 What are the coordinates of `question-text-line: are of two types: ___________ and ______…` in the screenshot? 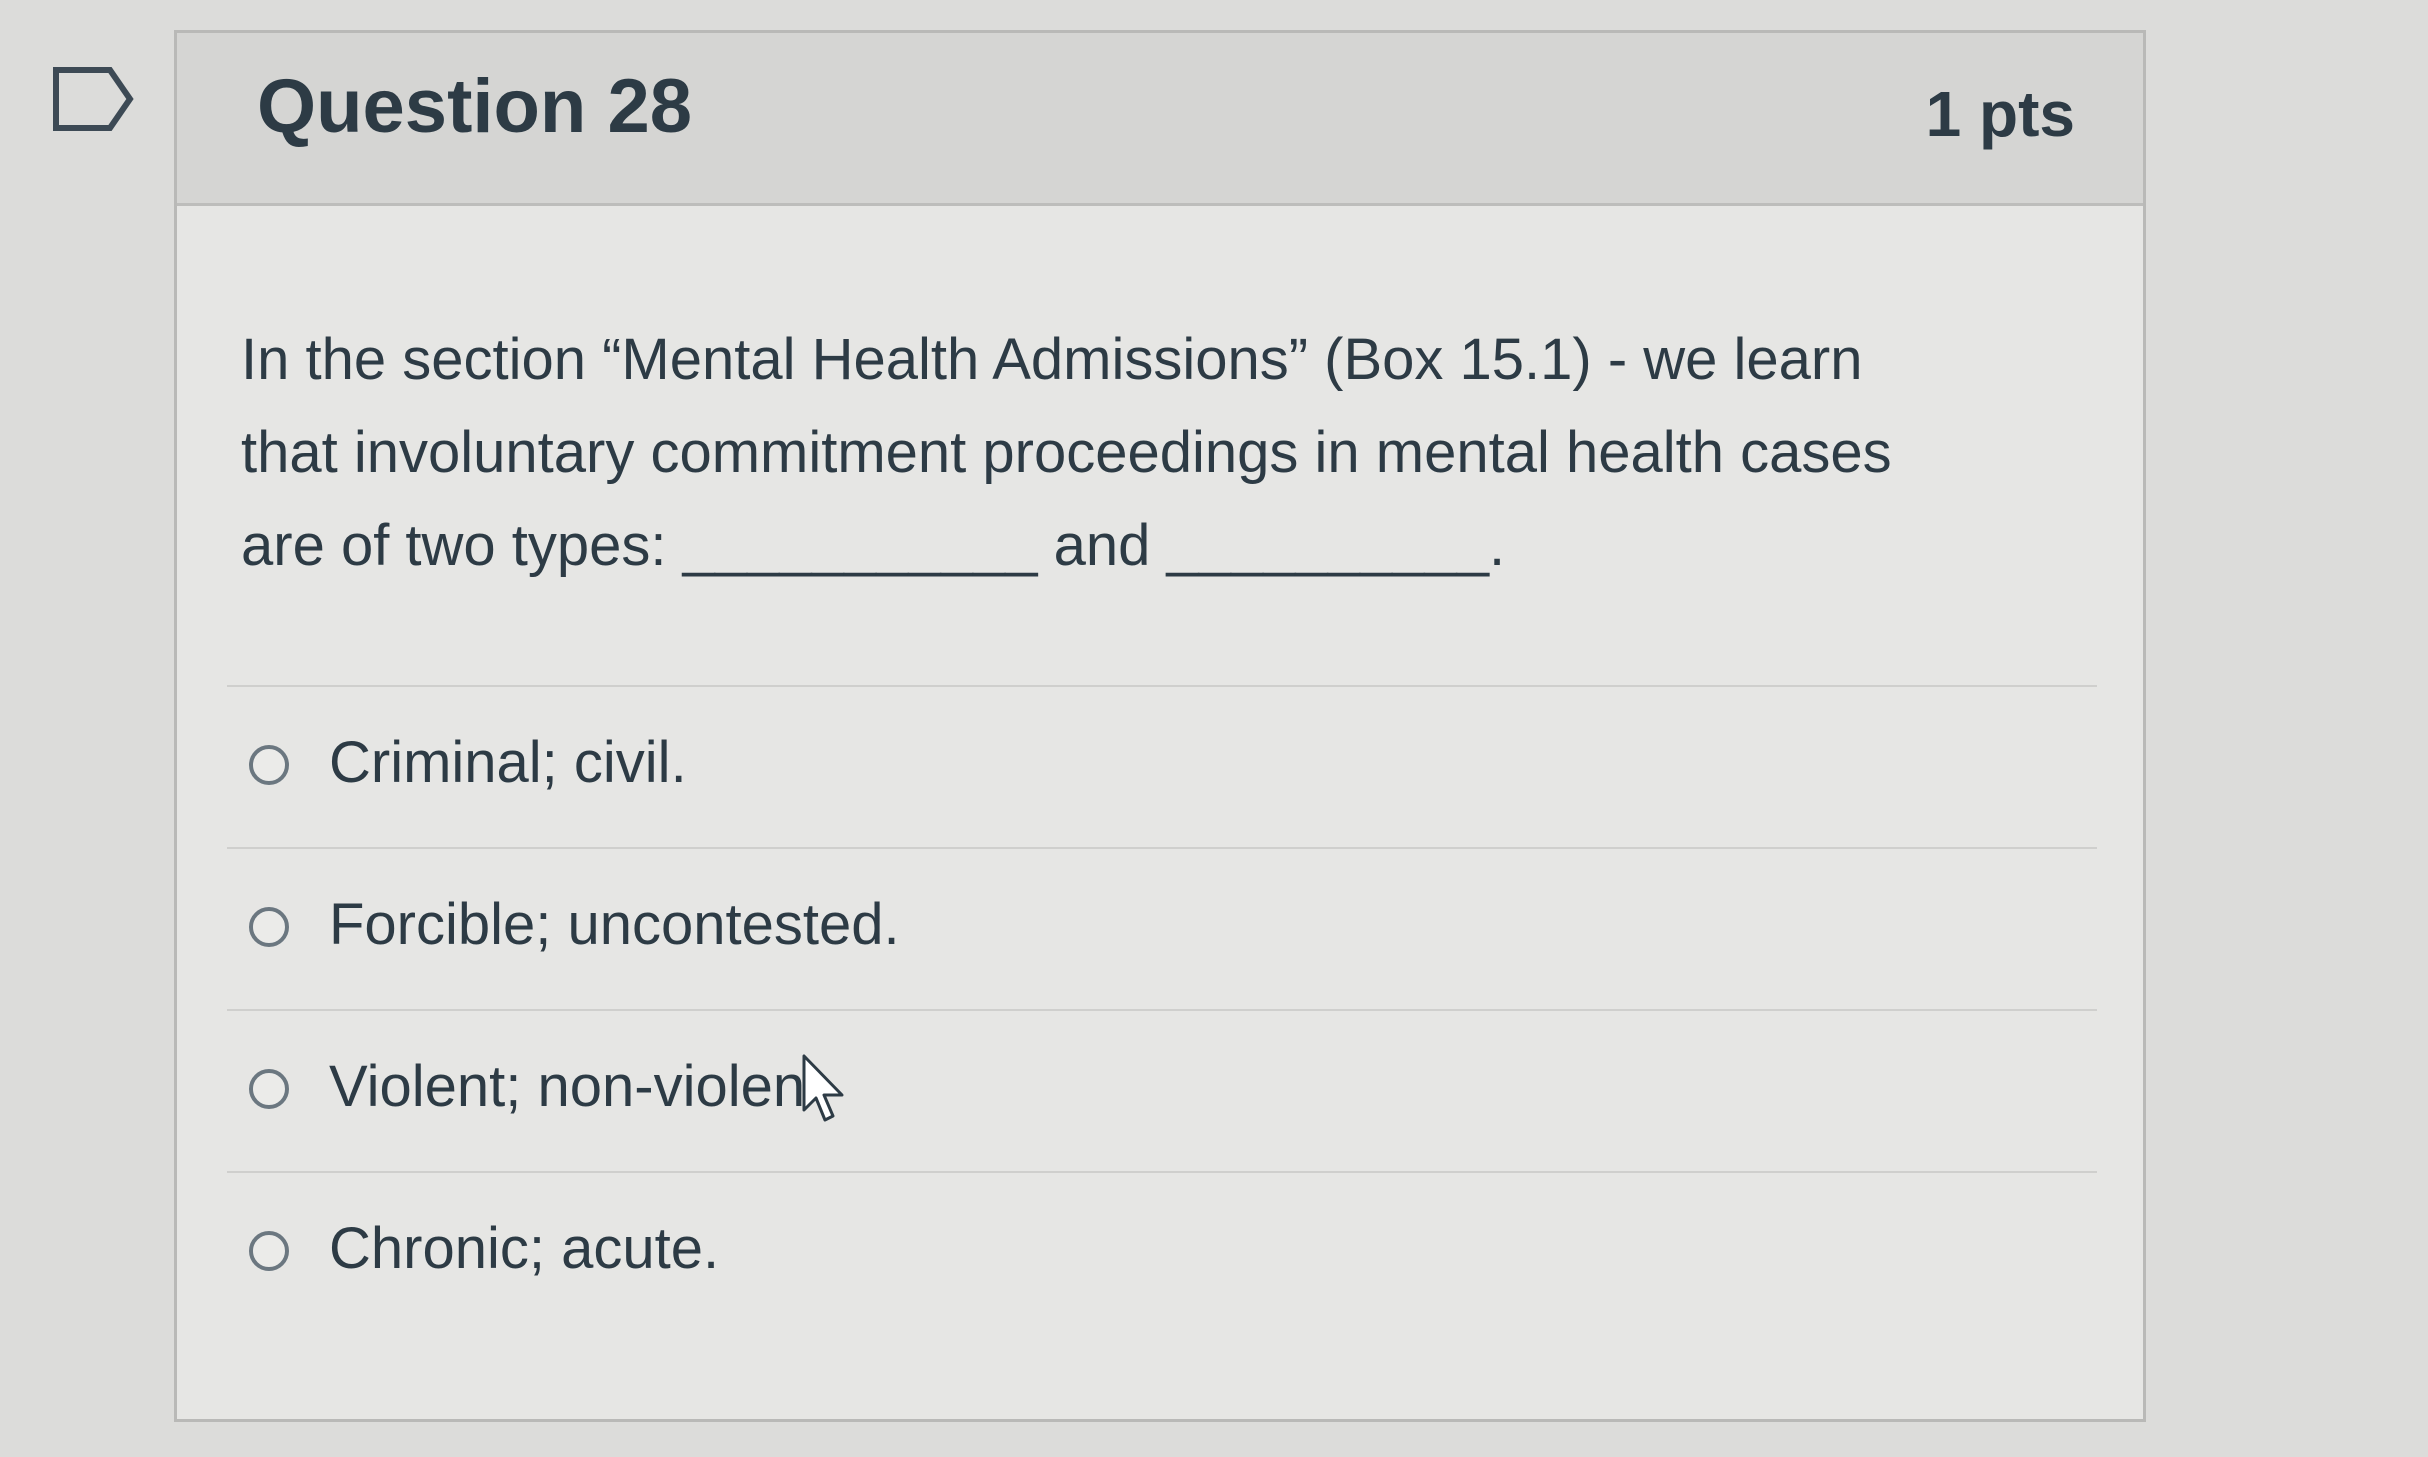 It's located at (873, 545).